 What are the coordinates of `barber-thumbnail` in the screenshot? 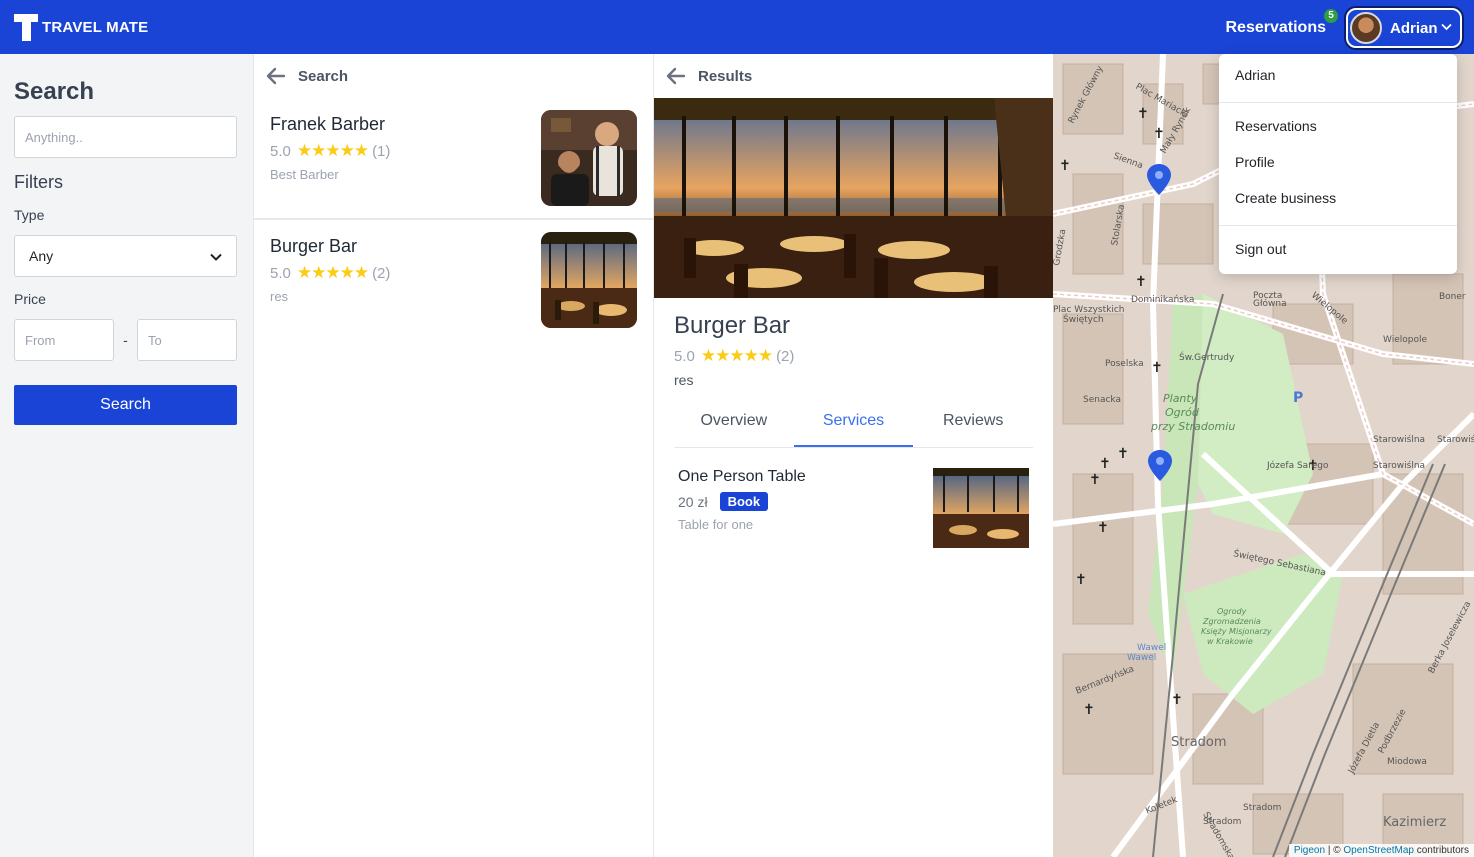 It's located at (589, 158).